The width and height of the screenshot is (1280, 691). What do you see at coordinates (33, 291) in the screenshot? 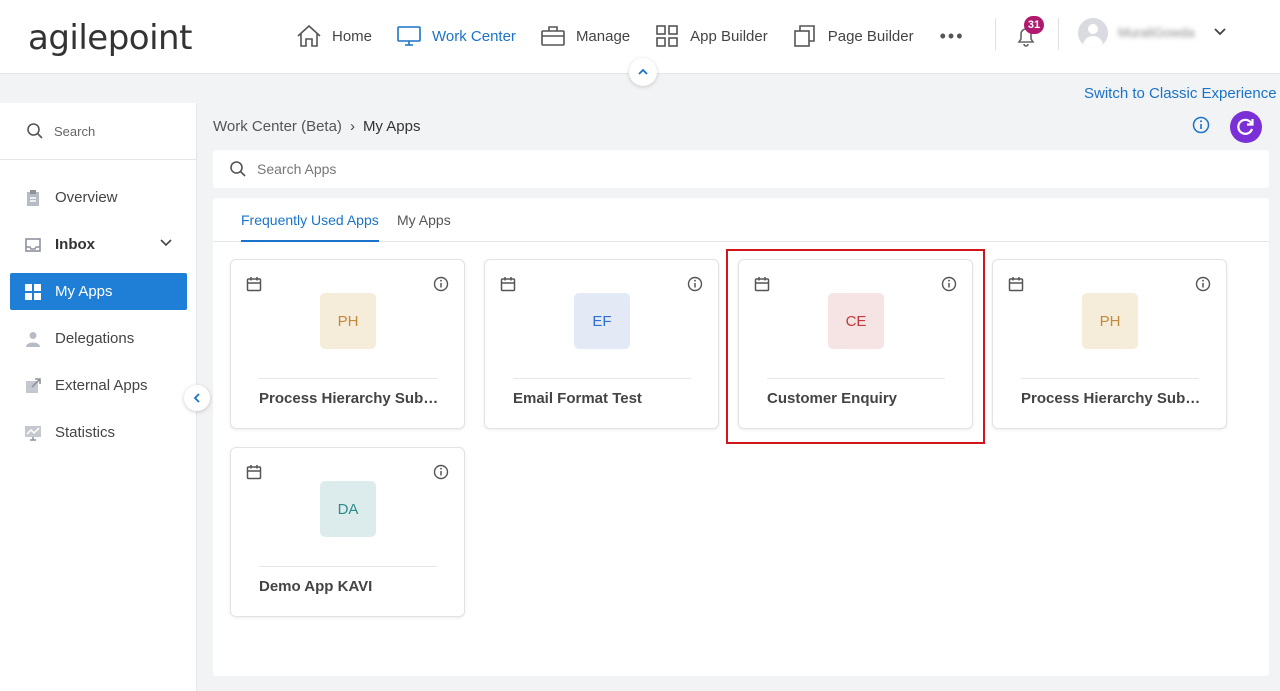
I see `apps-grid-icon` at bounding box center [33, 291].